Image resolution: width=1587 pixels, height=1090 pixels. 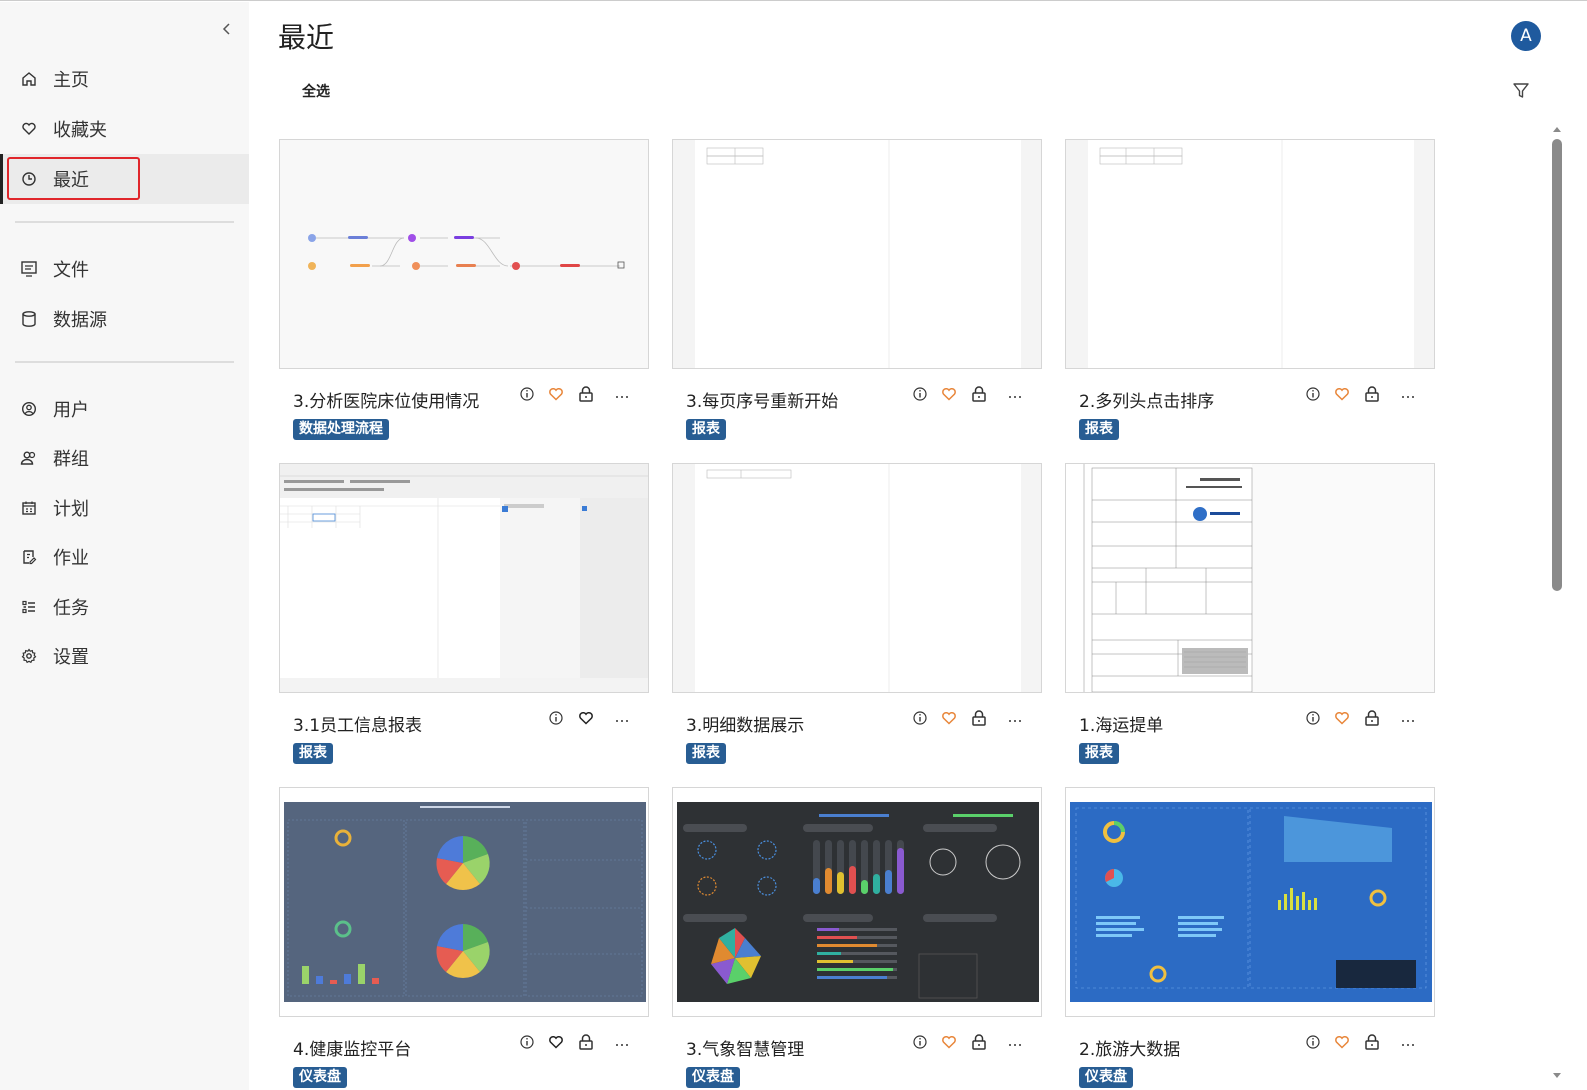 What do you see at coordinates (124, 79) in the screenshot?
I see `sidebar-item-home: 主页` at bounding box center [124, 79].